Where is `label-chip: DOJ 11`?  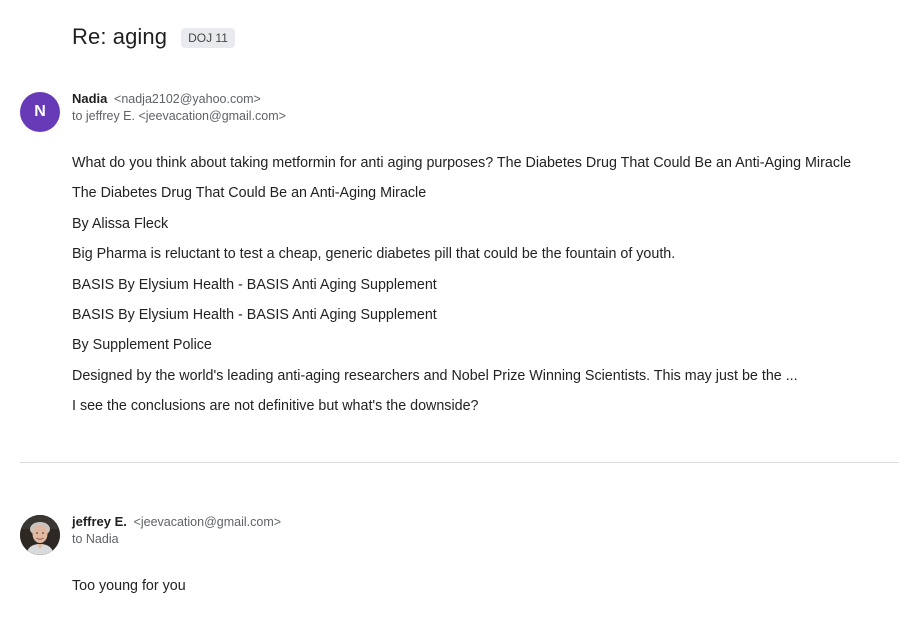
label-chip: DOJ 11 is located at coordinates (208, 38).